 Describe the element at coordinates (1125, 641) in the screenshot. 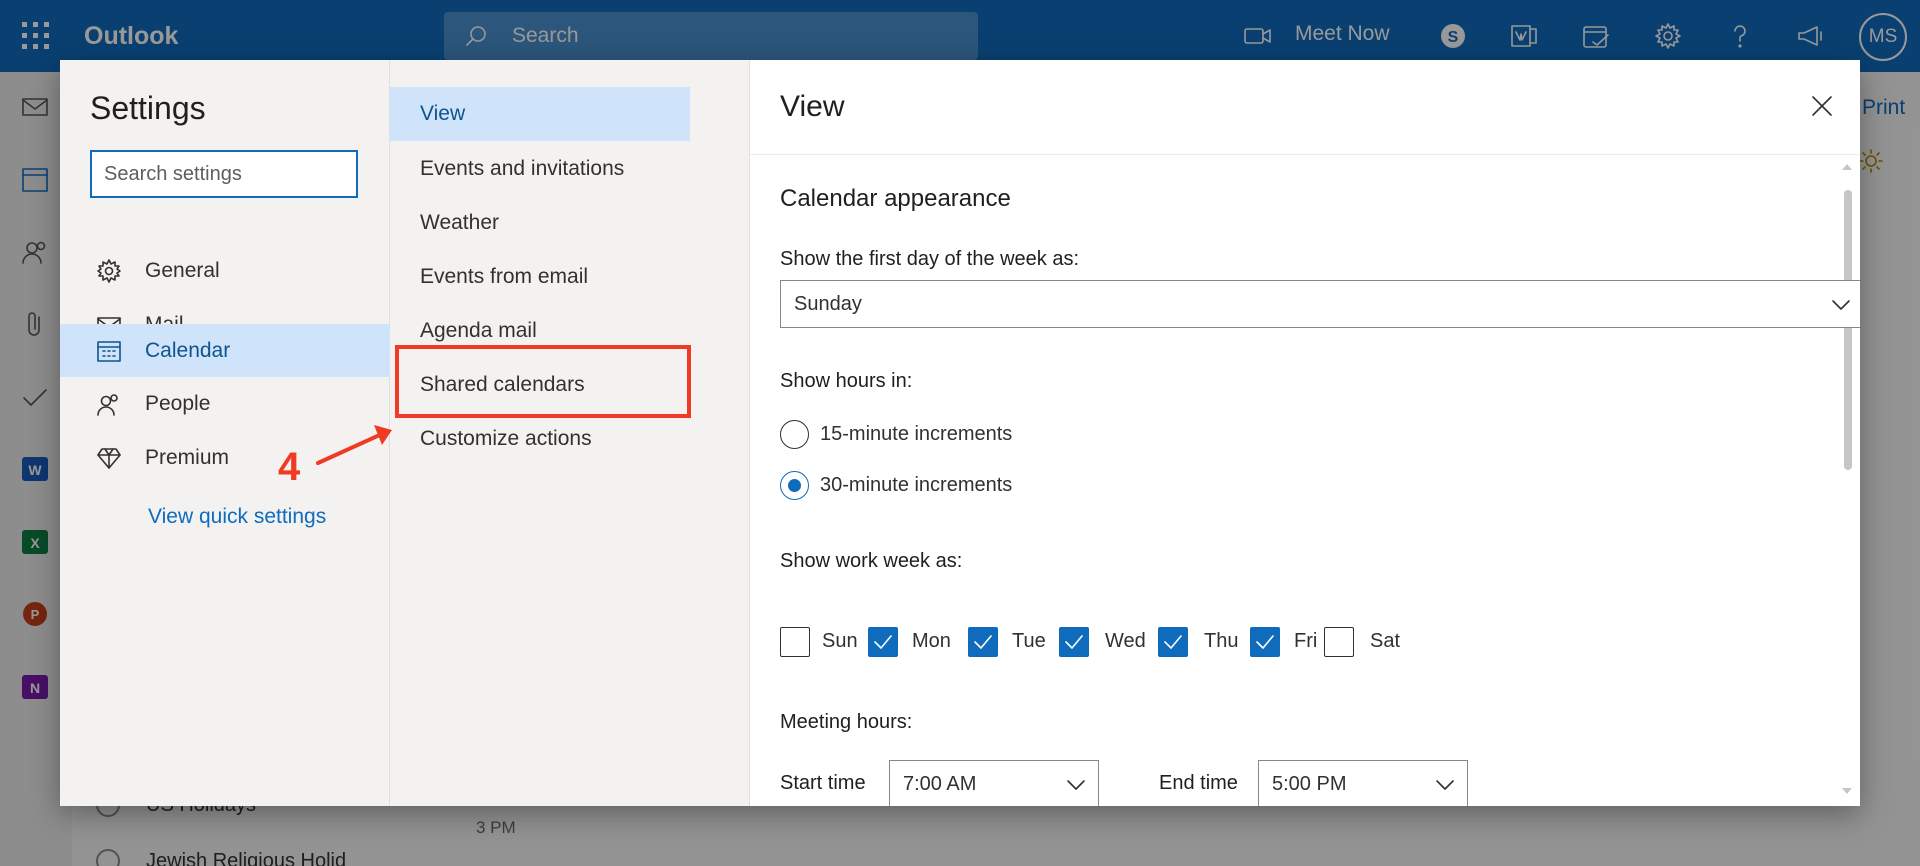

I see `day-label: Wed` at that location.